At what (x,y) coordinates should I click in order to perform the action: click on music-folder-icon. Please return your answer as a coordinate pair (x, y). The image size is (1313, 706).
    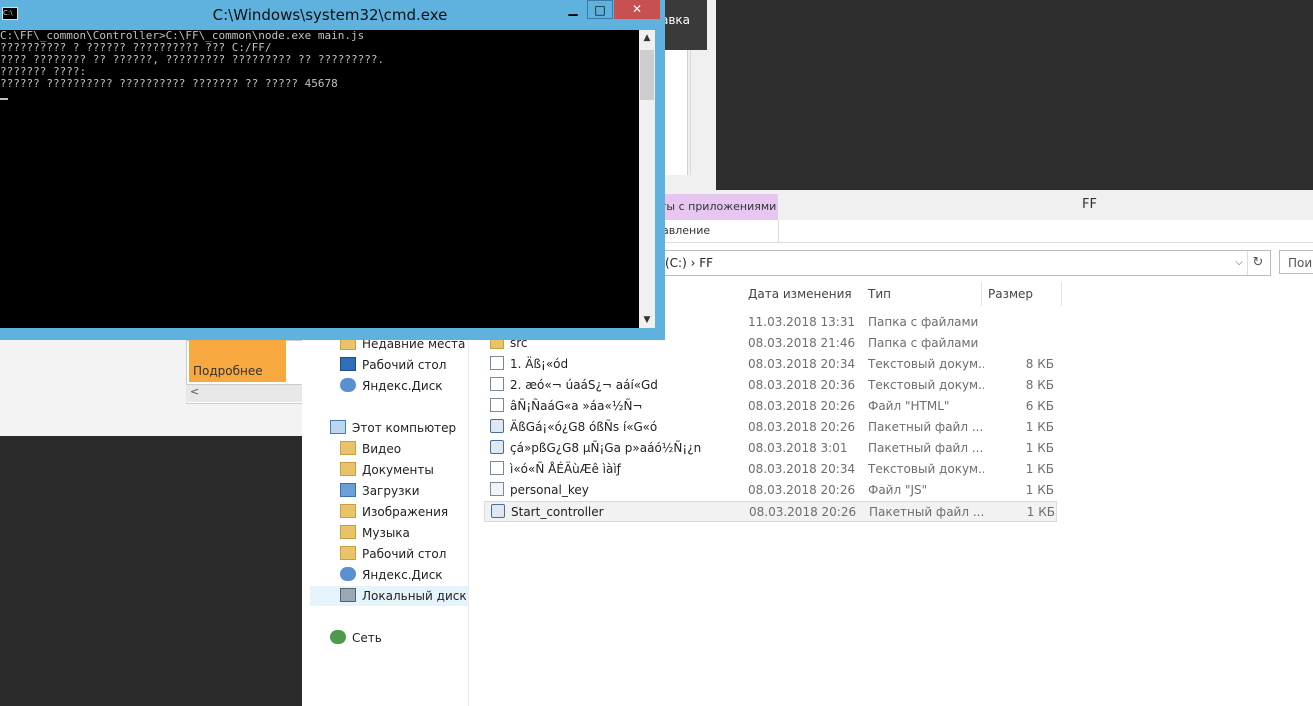
    Looking at the image, I should click on (348, 532).